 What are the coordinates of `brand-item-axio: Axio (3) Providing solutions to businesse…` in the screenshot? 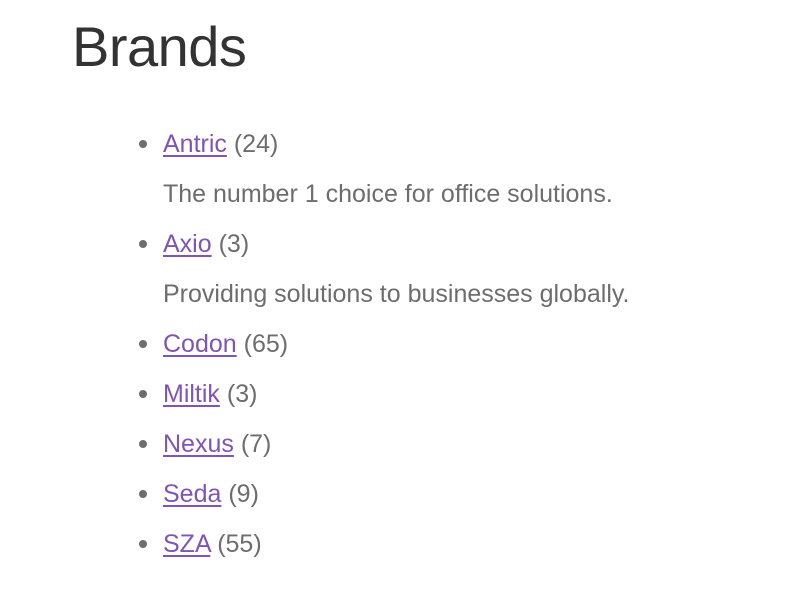 It's located at (384, 269).